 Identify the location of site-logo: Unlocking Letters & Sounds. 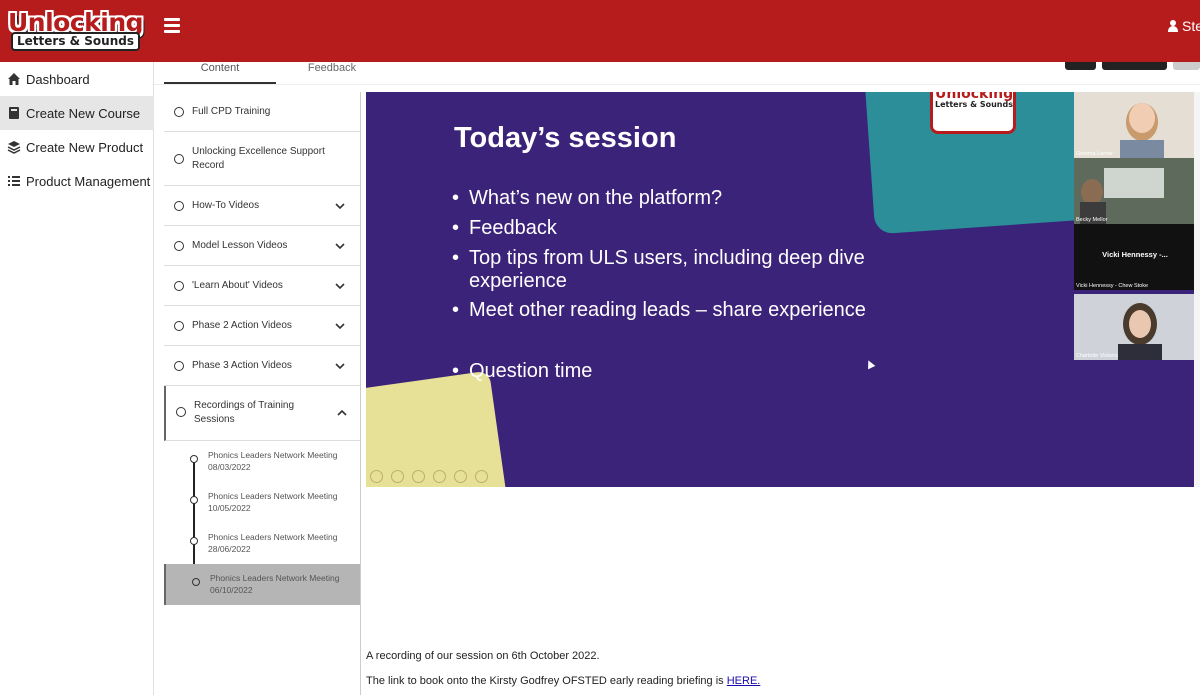
(76, 29).